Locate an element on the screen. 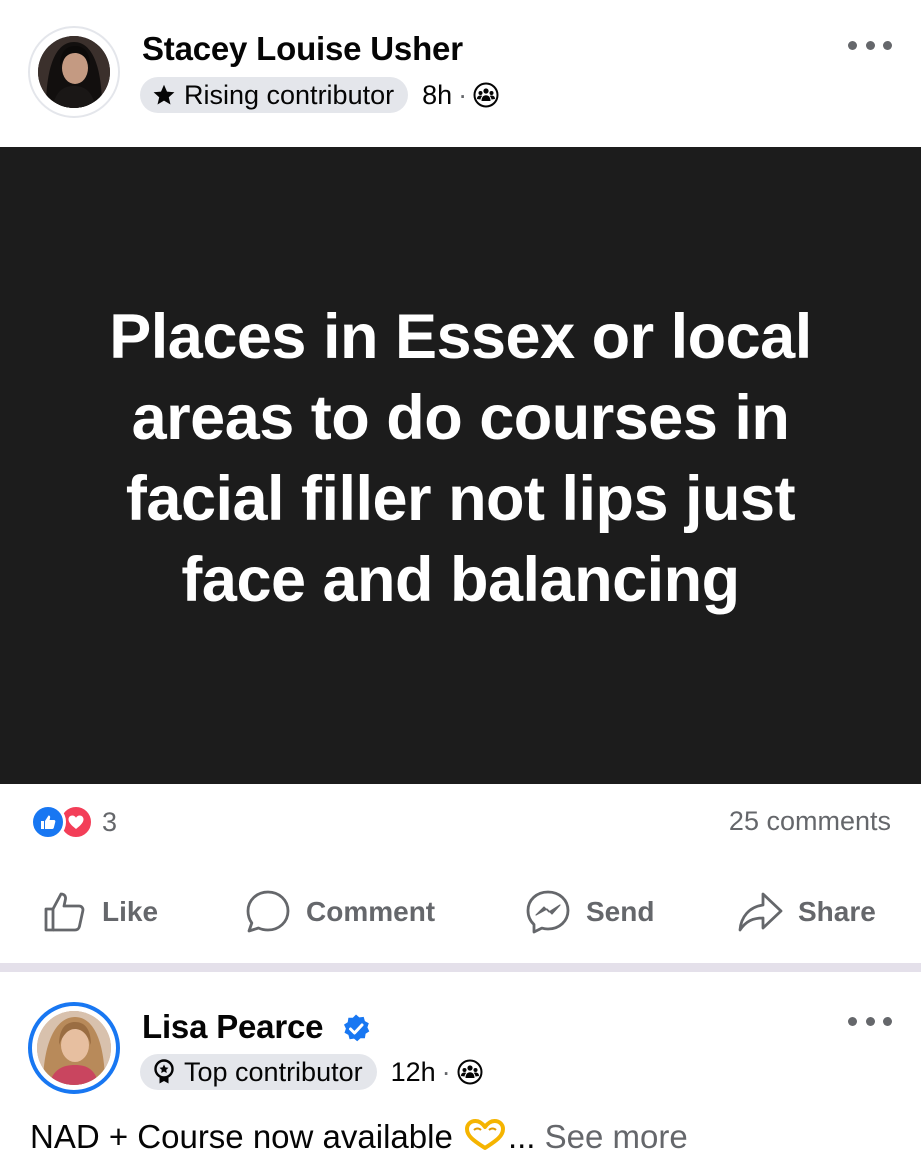  author-name: Lisa Pearce is located at coordinates (232, 1026).